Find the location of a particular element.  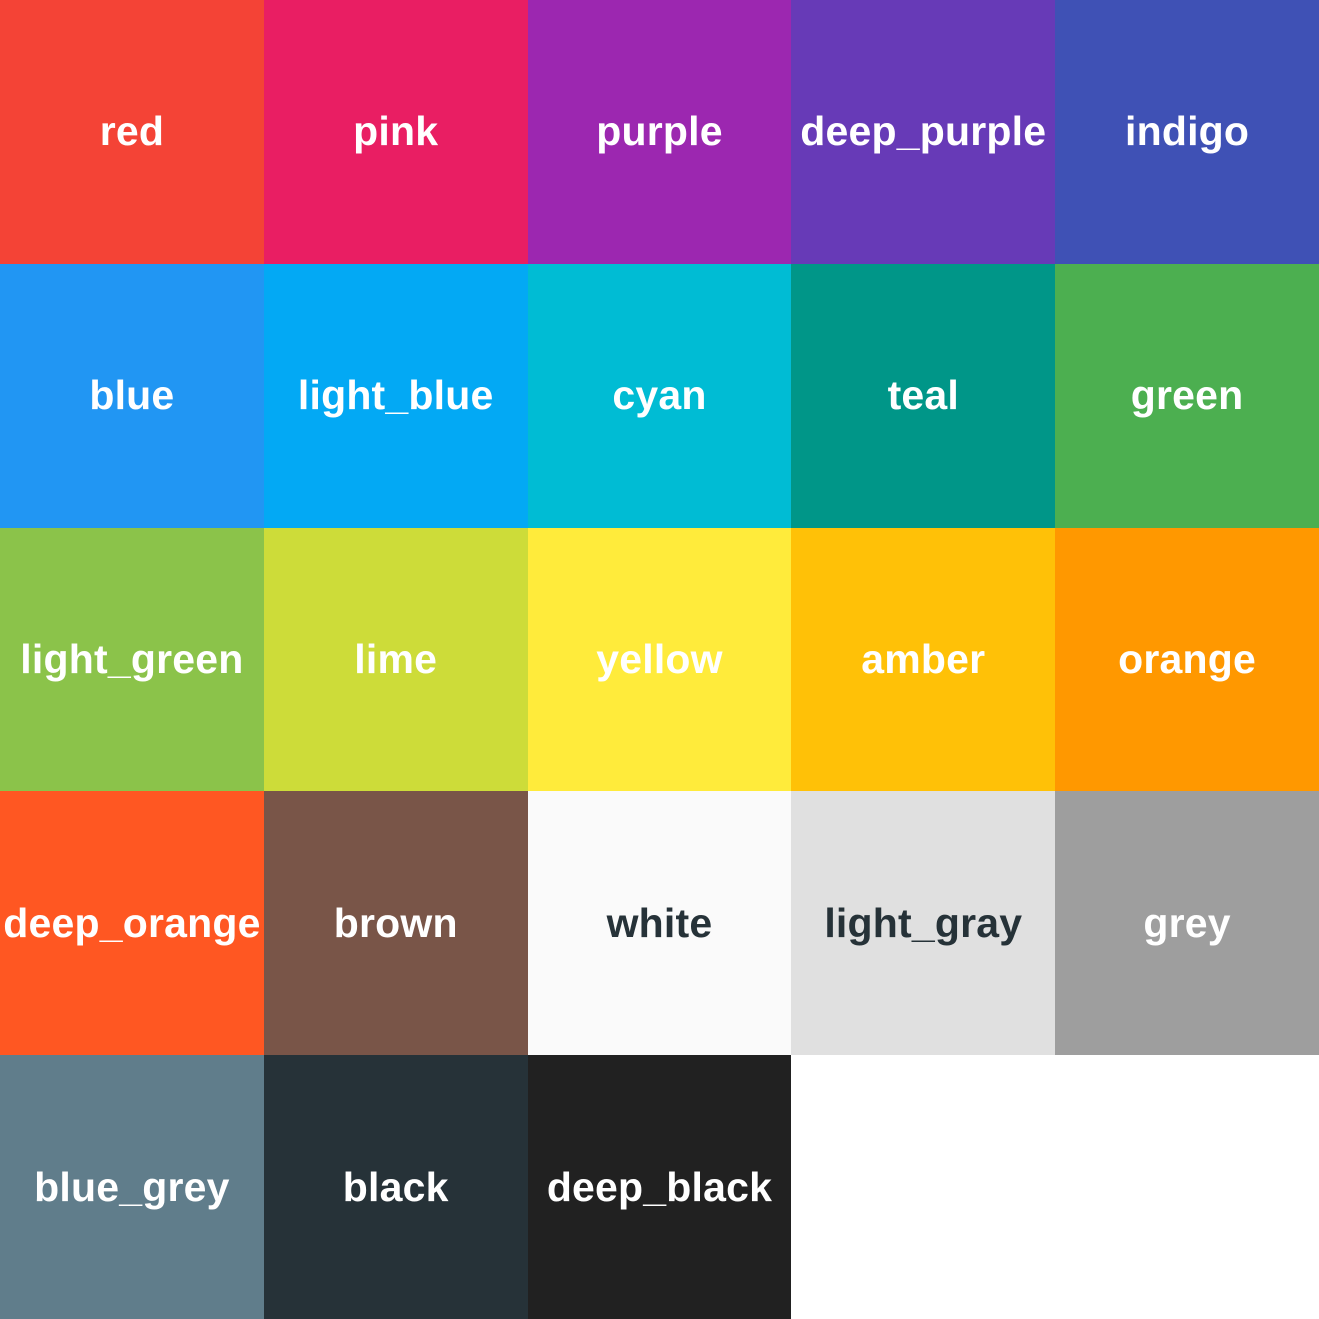

swatch-grey: grey is located at coordinates (1187, 923).